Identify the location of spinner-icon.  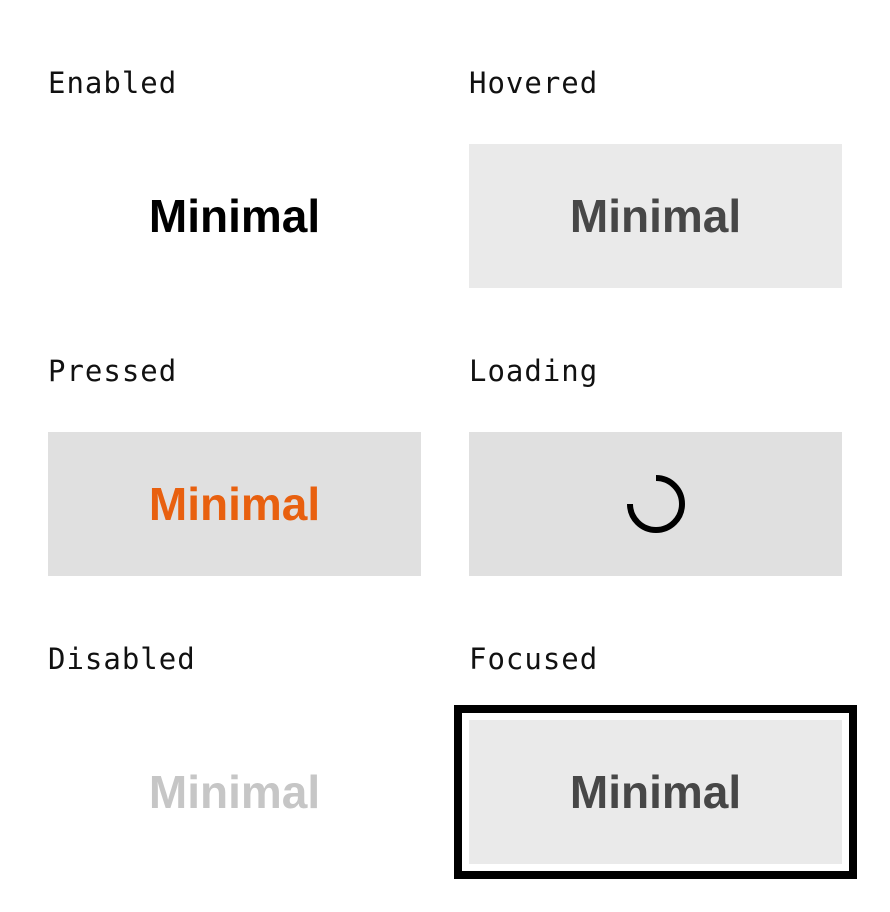
(655, 504).